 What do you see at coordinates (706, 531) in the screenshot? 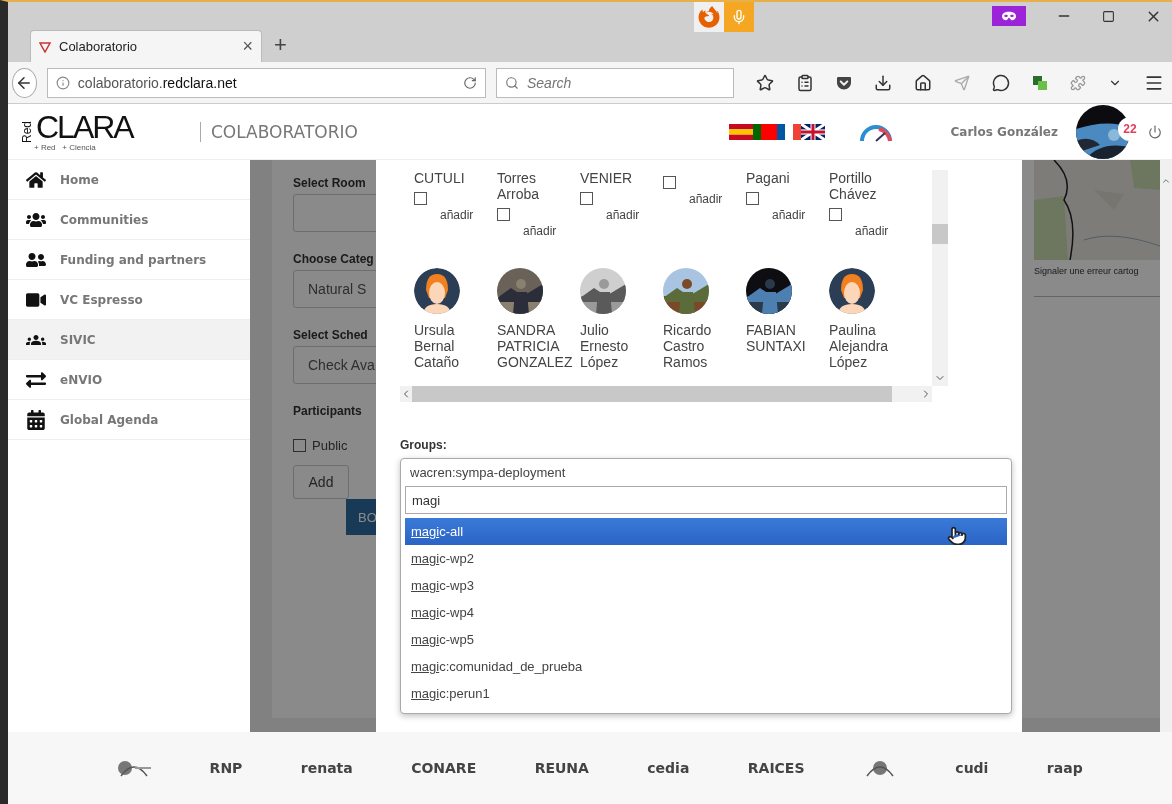
I see `dropdown-option: magic-all` at bounding box center [706, 531].